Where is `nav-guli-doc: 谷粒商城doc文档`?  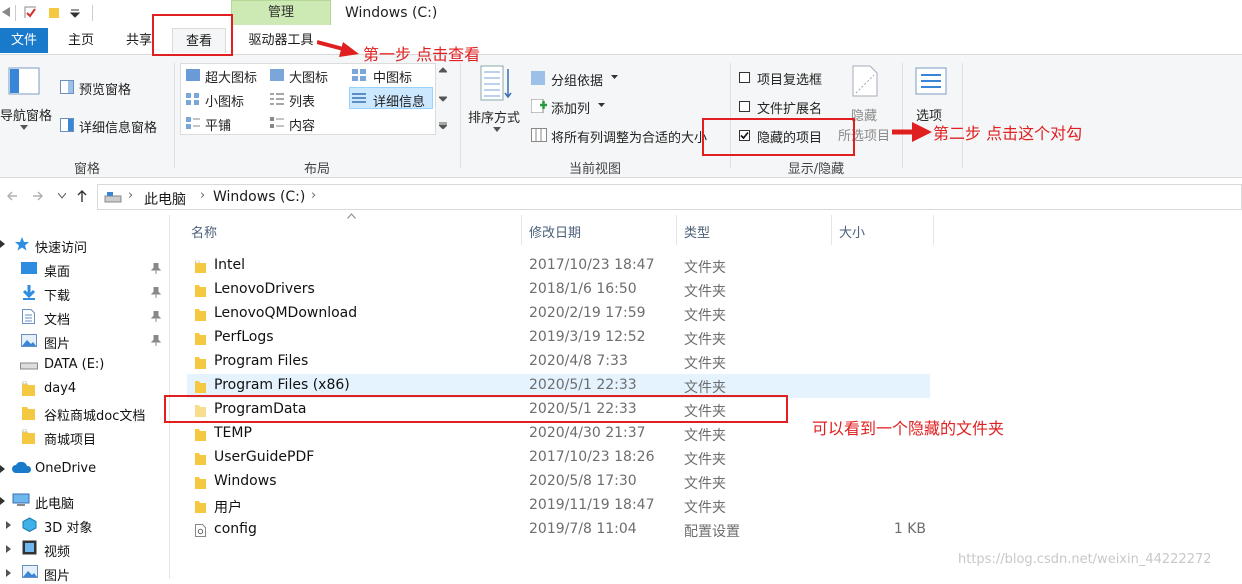 nav-guli-doc: 谷粒商城doc文档 is located at coordinates (94, 414).